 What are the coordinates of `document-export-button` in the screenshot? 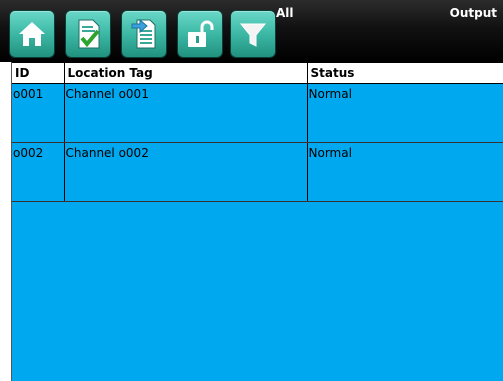 It's located at (144, 34).